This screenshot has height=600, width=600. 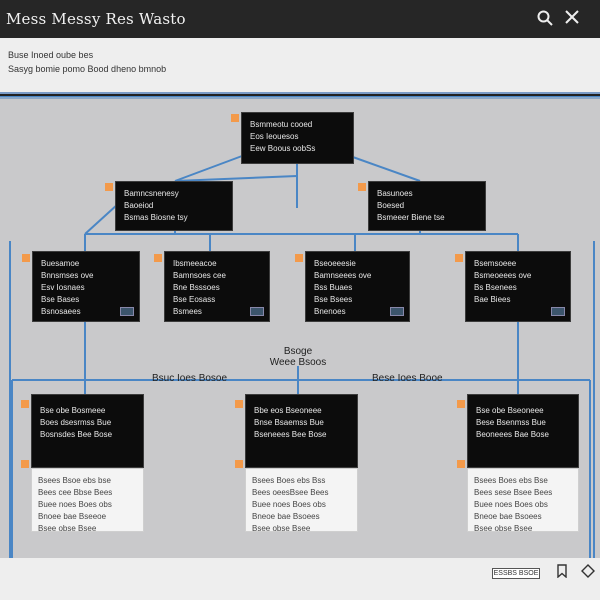 What do you see at coordinates (510, 410) in the screenshot?
I see `node-text: Bse obe Bseoneee` at bounding box center [510, 410].